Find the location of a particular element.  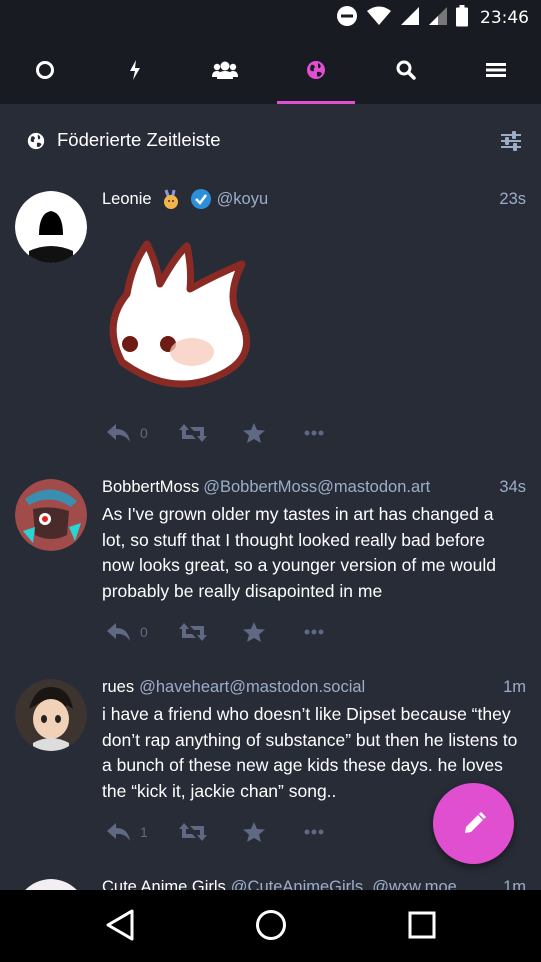

reply-count: 1 is located at coordinates (144, 832).